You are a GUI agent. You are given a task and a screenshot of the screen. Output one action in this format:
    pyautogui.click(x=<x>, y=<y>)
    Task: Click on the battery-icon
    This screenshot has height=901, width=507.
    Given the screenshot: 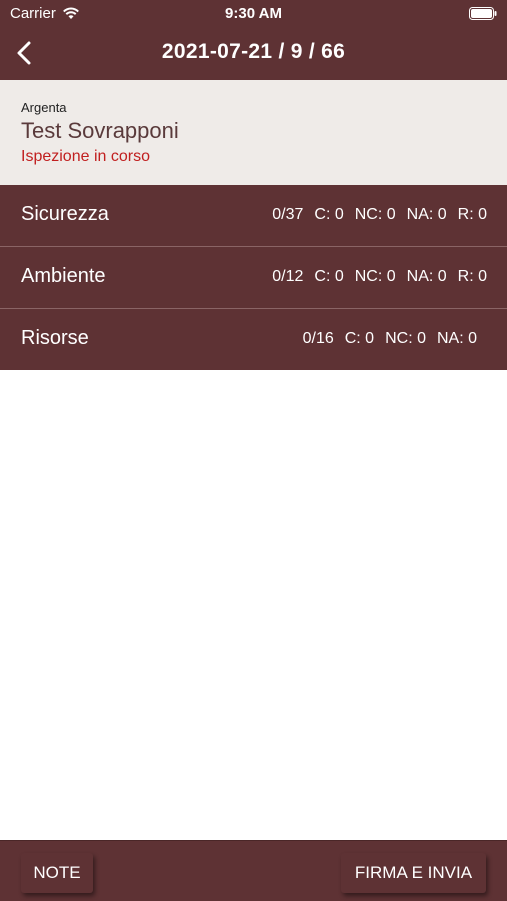 What is the action you would take?
    pyautogui.click(x=483, y=13)
    